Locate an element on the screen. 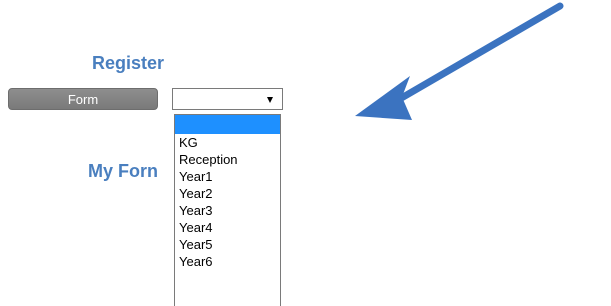  arrow-icon is located at coordinates (459, 61).